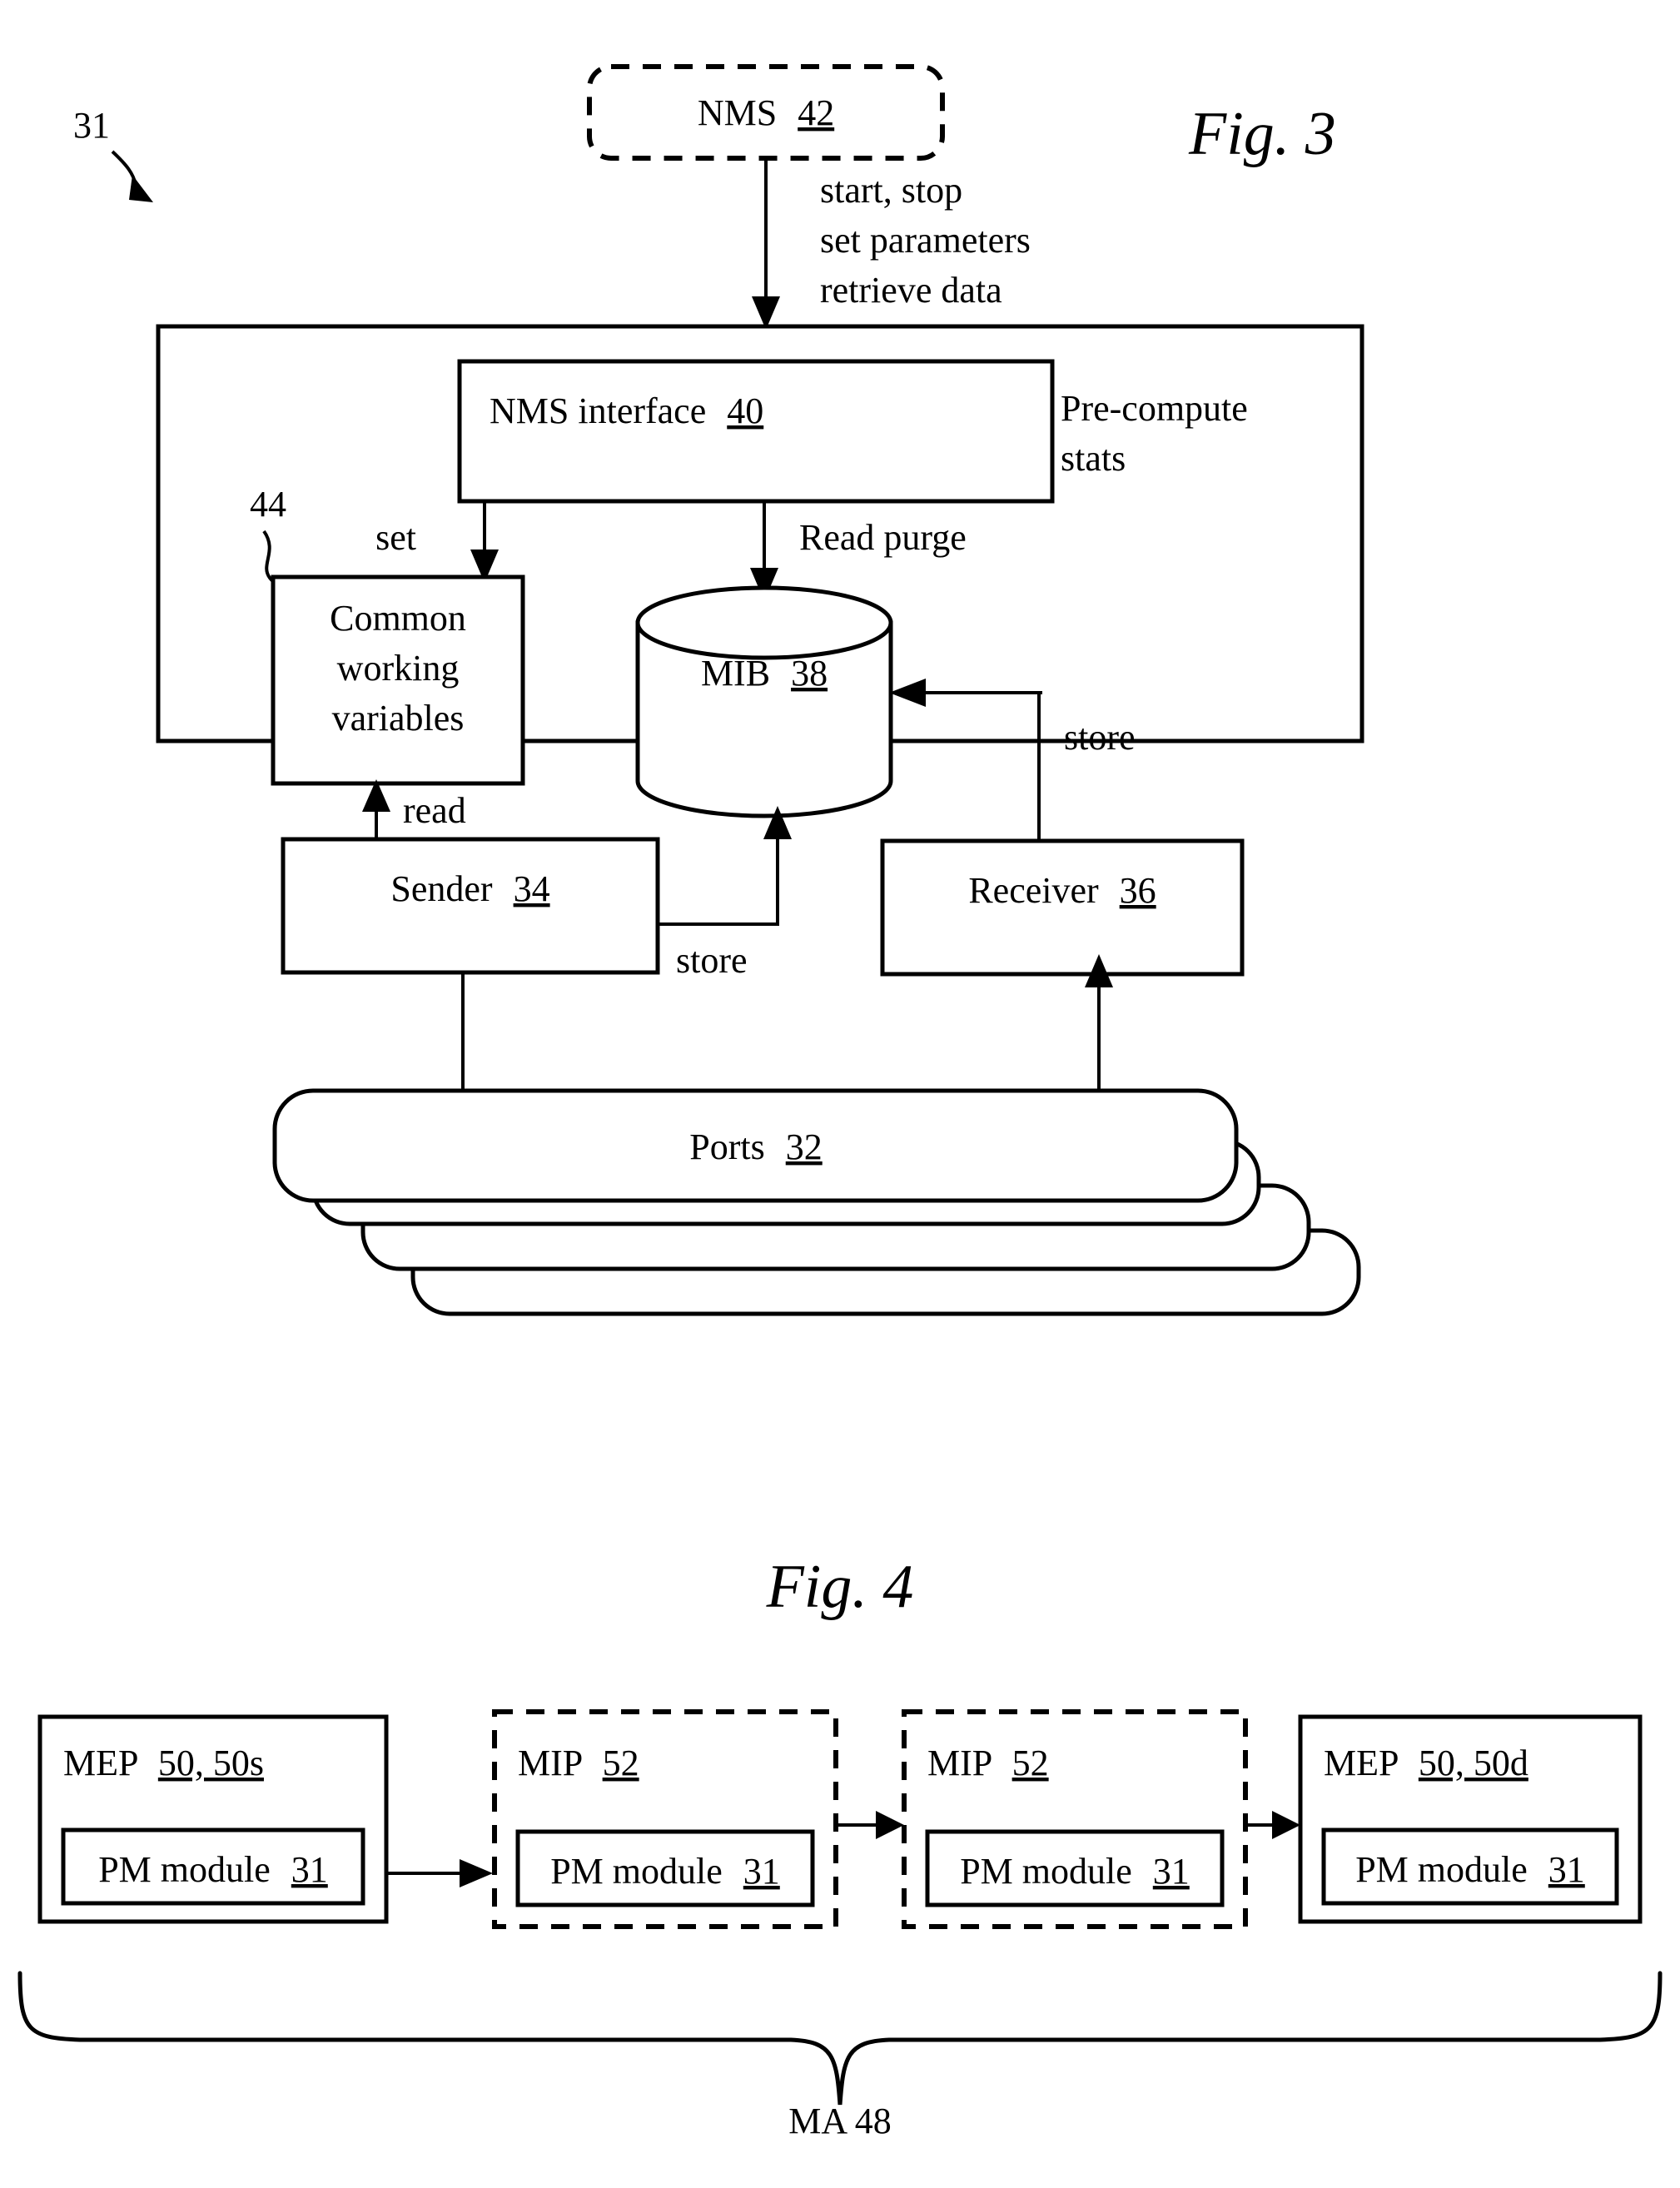  What do you see at coordinates (766, 112) in the screenshot?
I see `nms-box-label: NMS 42` at bounding box center [766, 112].